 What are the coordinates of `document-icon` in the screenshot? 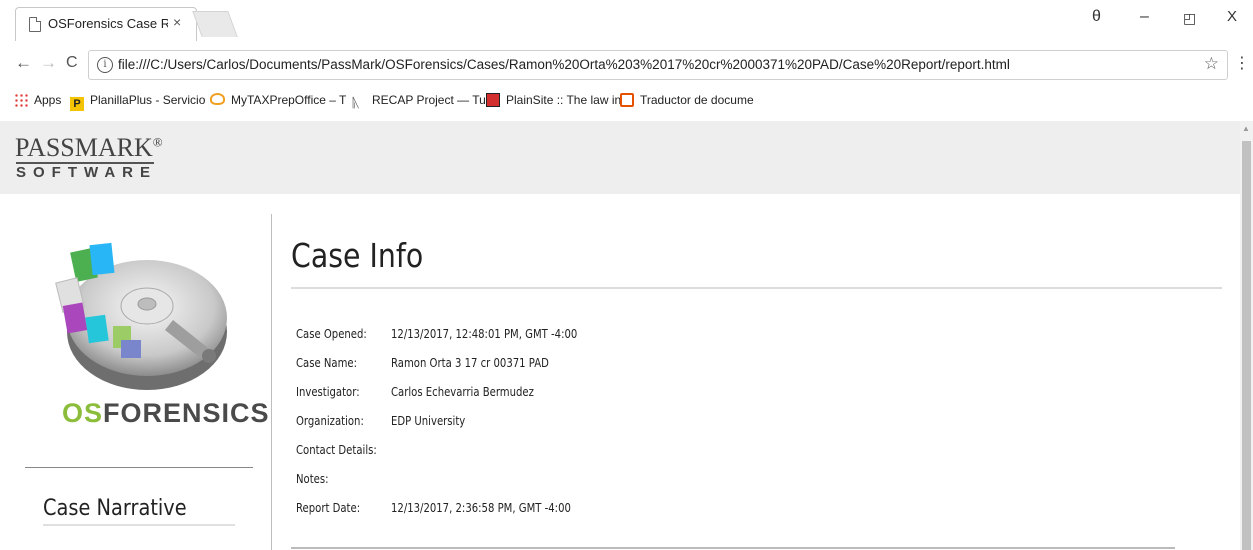 It's located at (35, 24).